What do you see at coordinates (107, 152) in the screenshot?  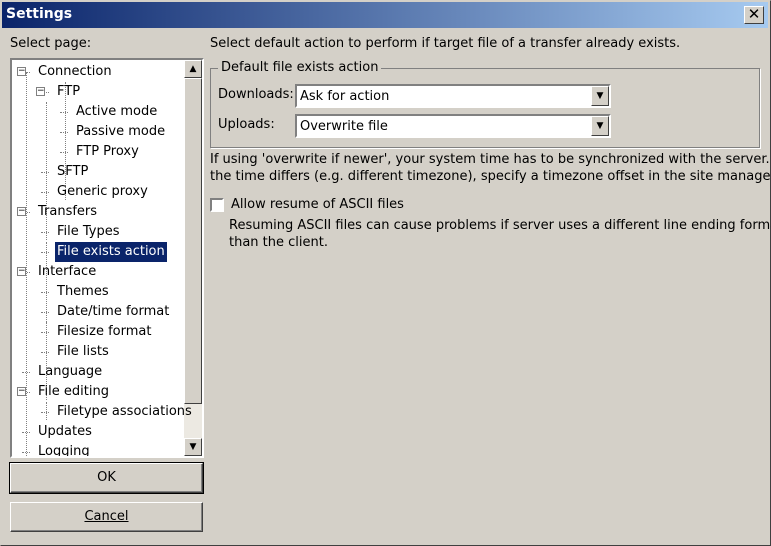 I see `tree-item: FTP Proxy` at bounding box center [107, 152].